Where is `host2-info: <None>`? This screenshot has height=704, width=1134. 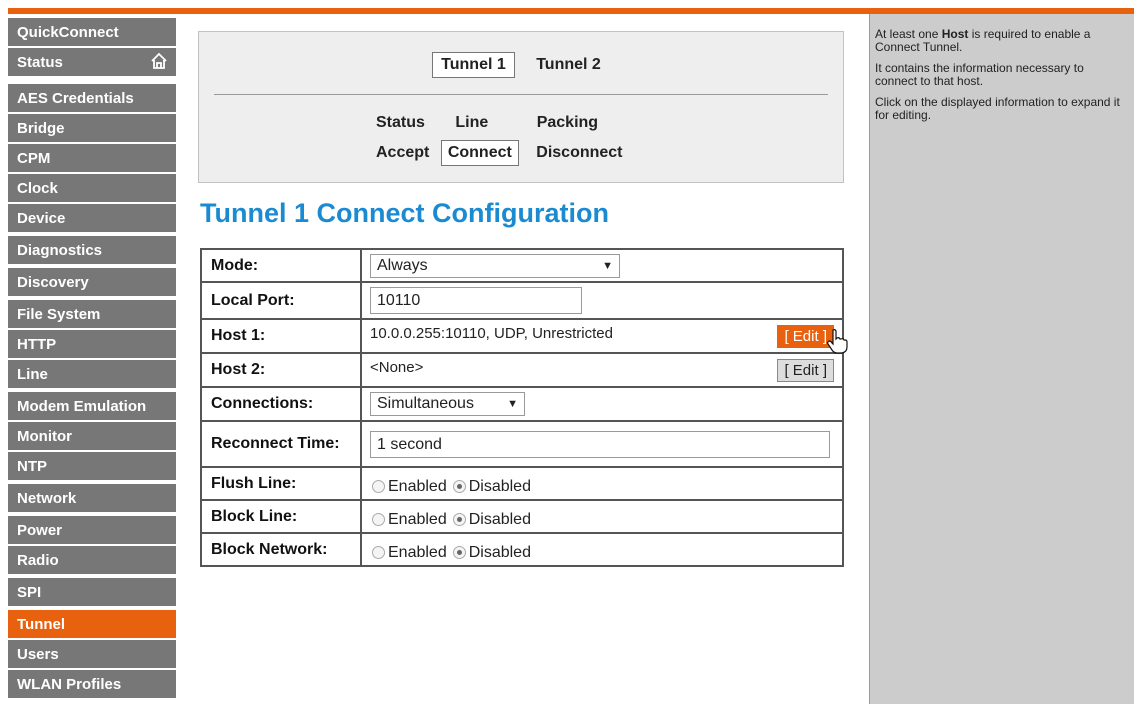 host2-info: <None> is located at coordinates (396, 367).